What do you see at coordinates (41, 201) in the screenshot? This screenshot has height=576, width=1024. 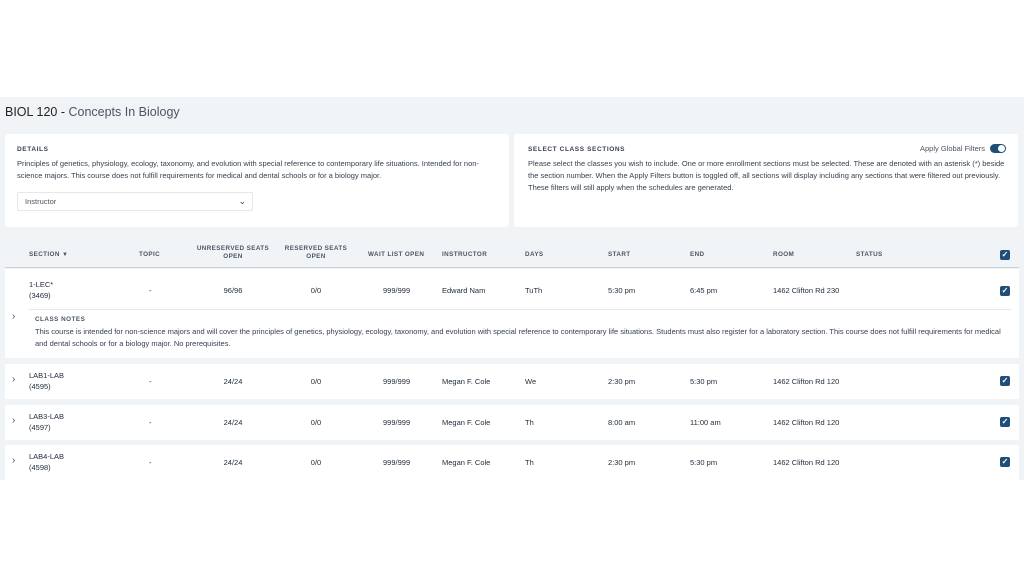 I see `instructor-select-value: Instructor` at bounding box center [41, 201].